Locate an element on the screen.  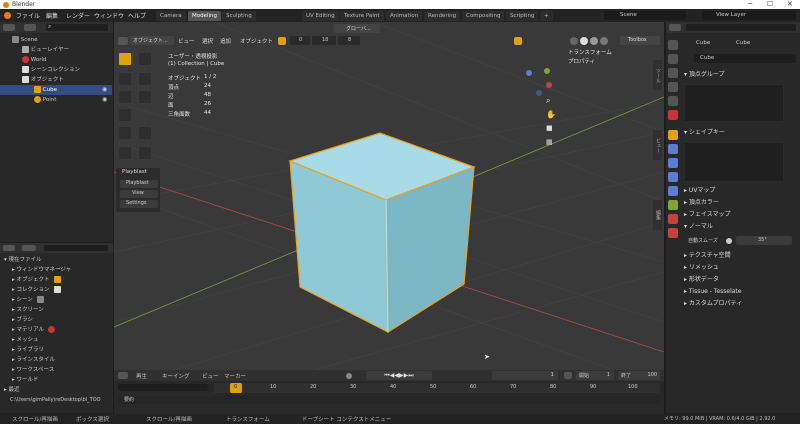
render-tab-icon is located at coordinates (673, 59).